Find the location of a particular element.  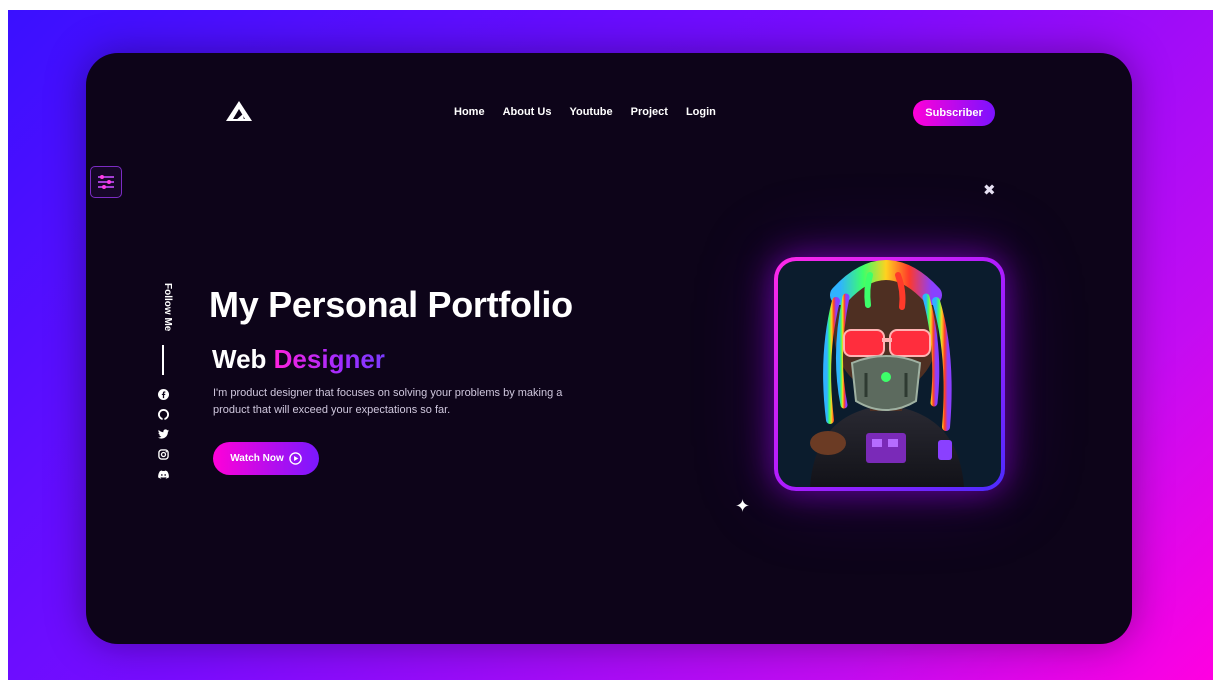

play-circle-icon is located at coordinates (295, 458).